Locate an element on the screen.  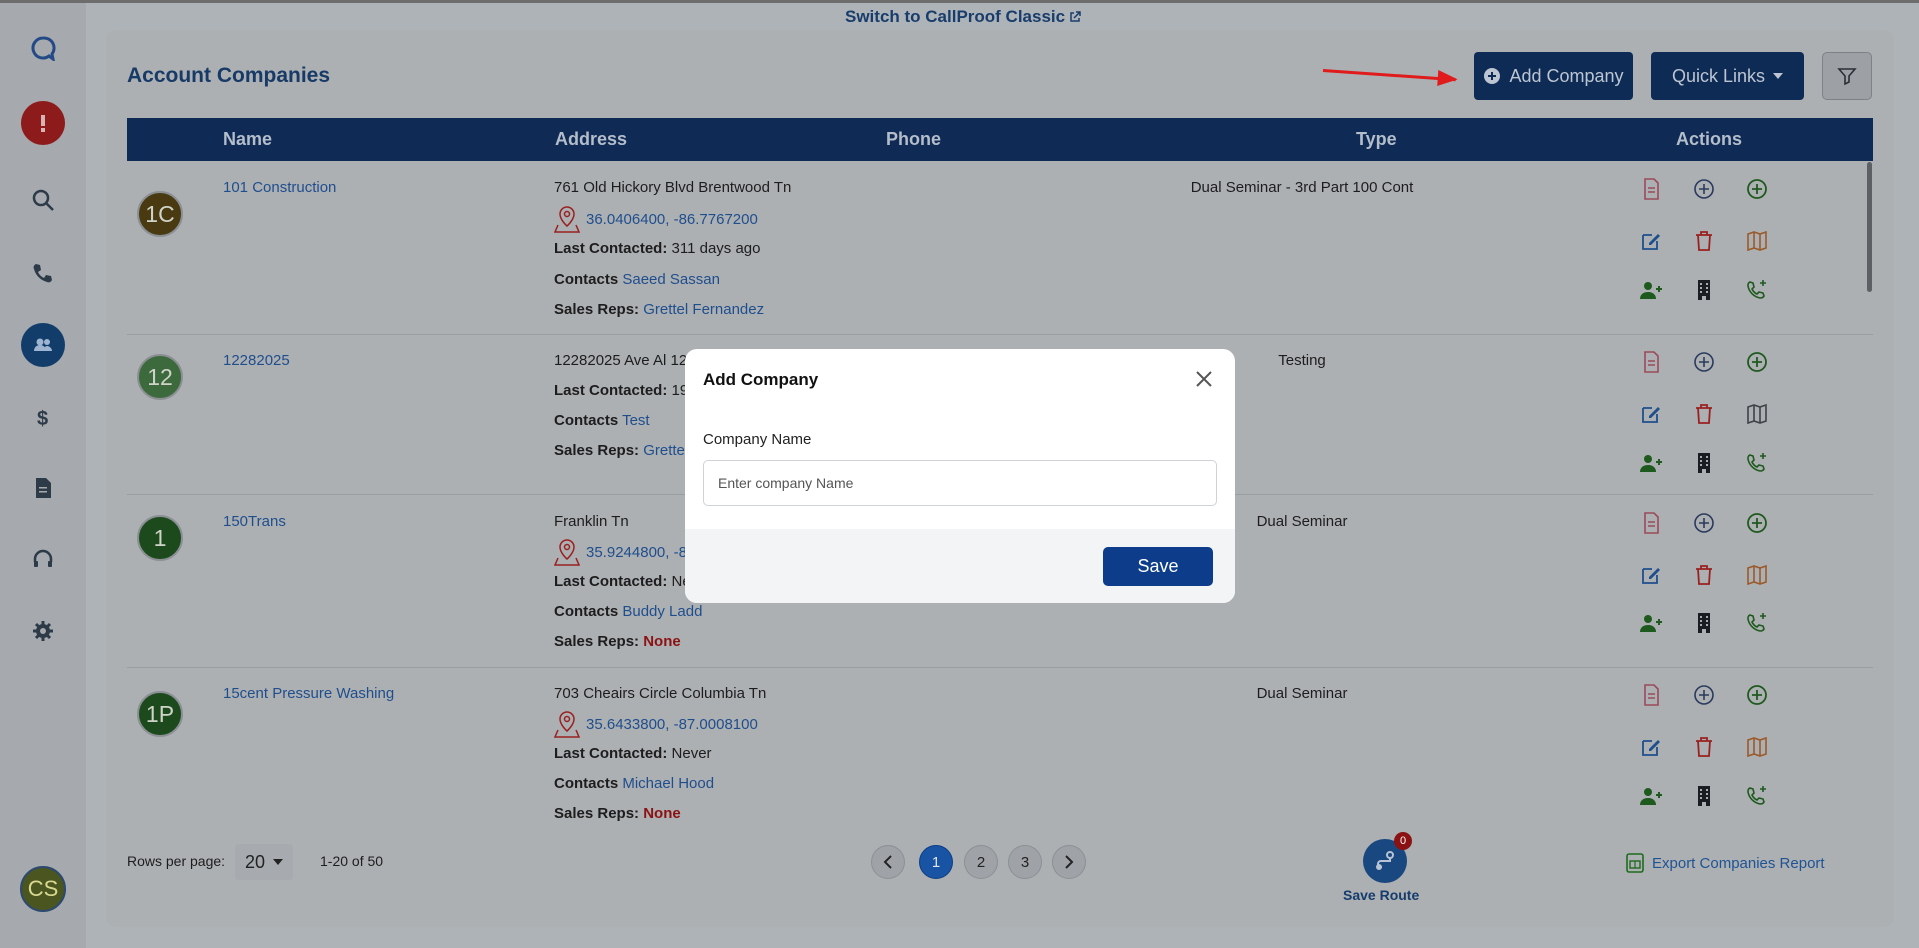
save-route-label: Save Route is located at coordinates (1381, 895).